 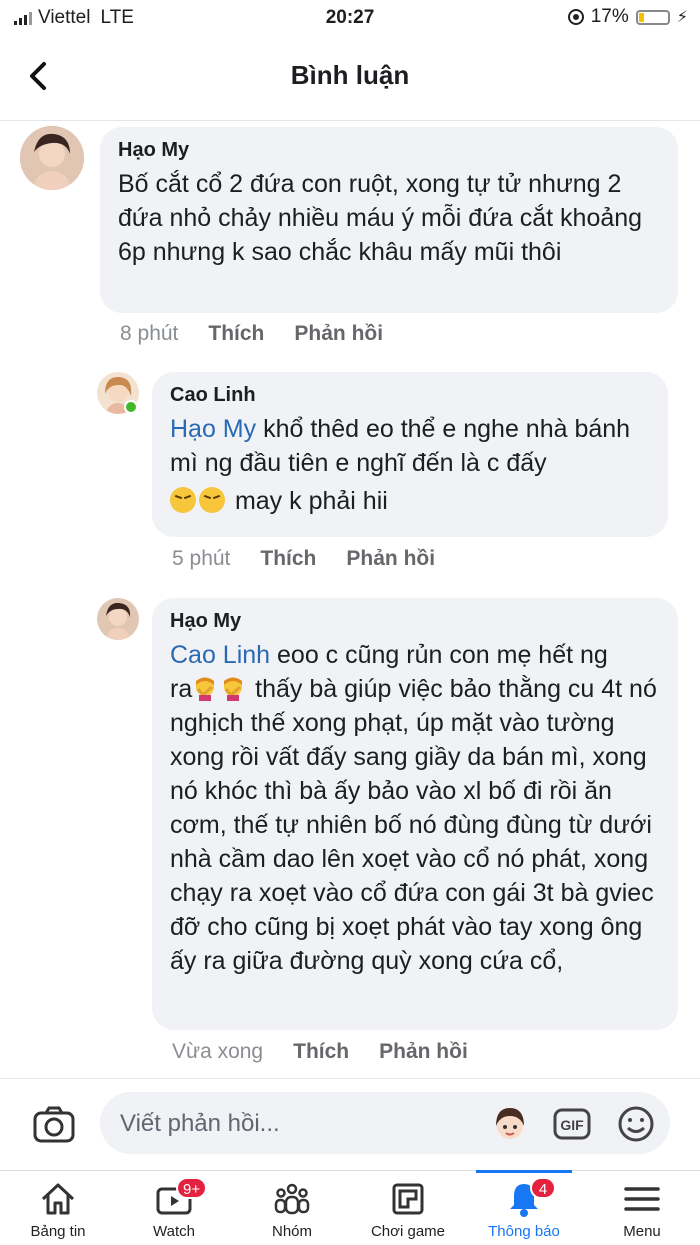 I want to click on comment-actions: Vừa xong Thích Phản hồi, so click(x=320, y=1052).